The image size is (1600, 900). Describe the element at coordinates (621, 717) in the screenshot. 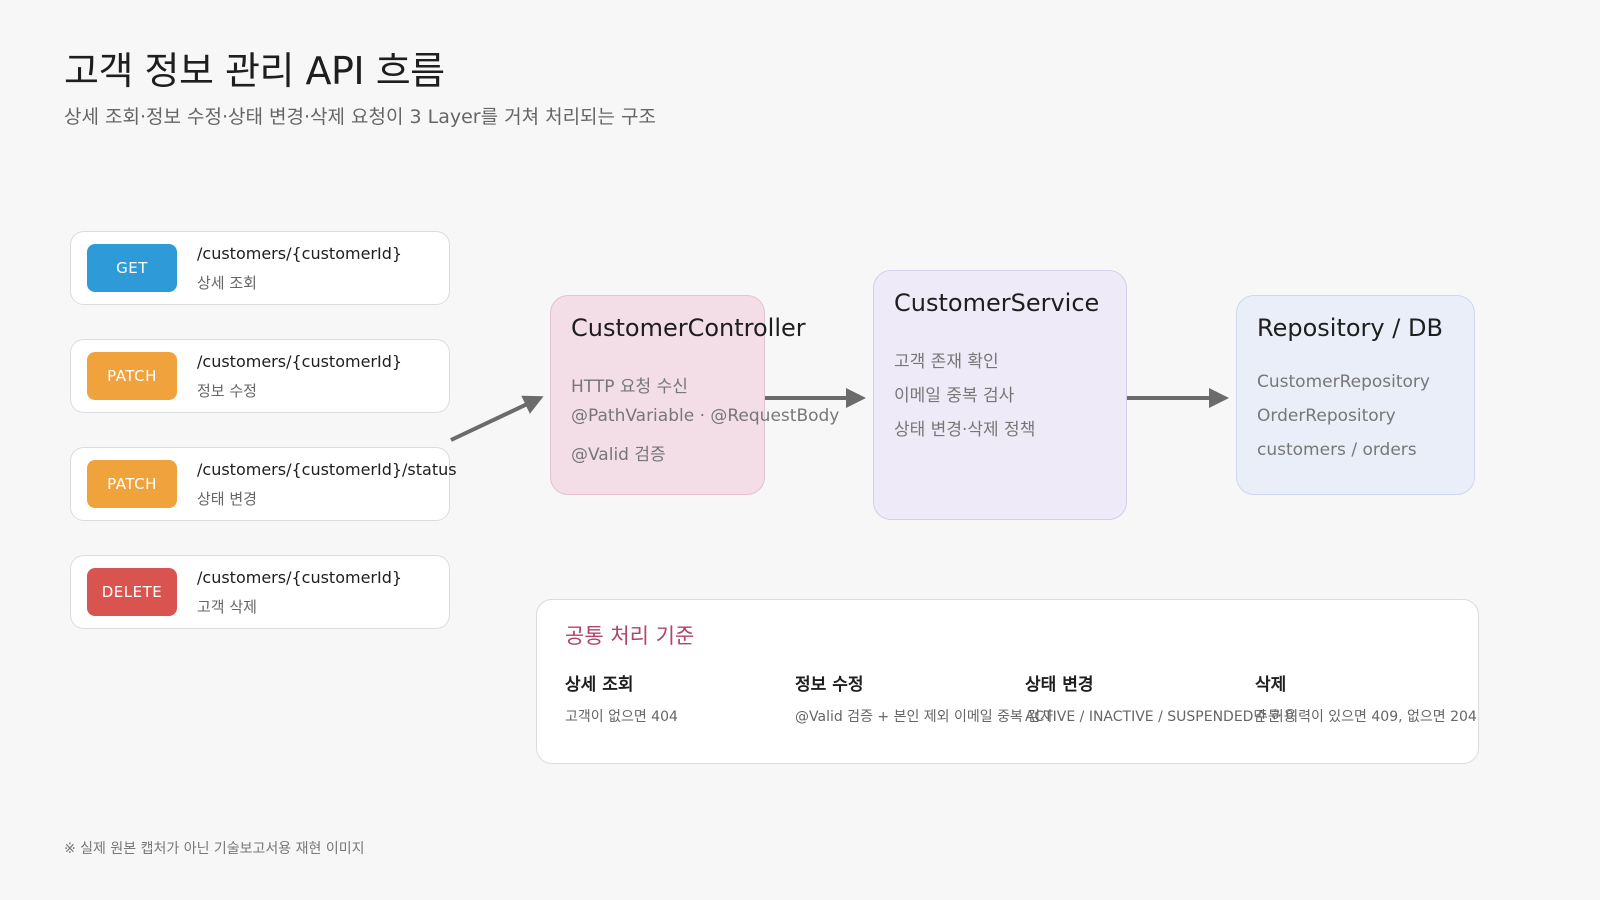

I see `policy-text-detail: 고객이 없으면 404` at that location.